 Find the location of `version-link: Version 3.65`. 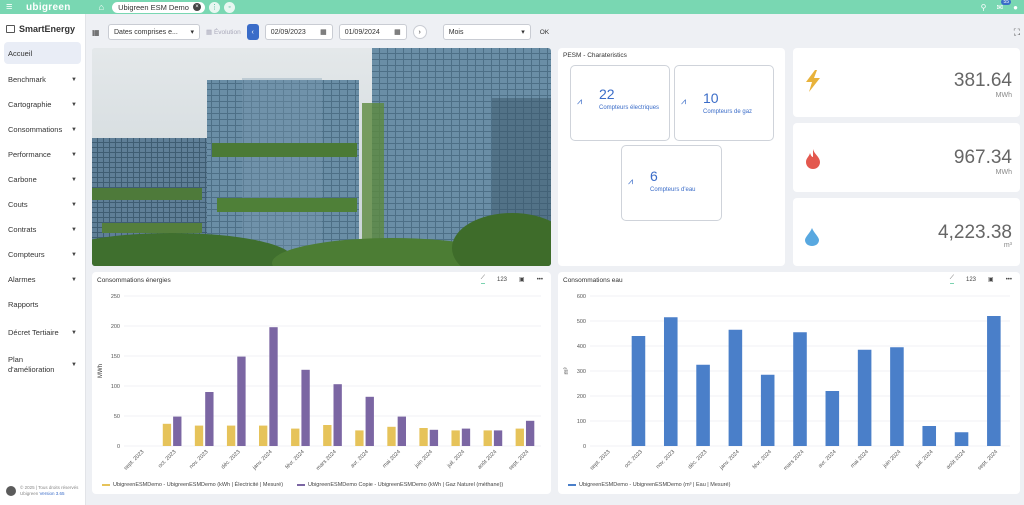

version-link: Version 3.65 is located at coordinates (52, 493).